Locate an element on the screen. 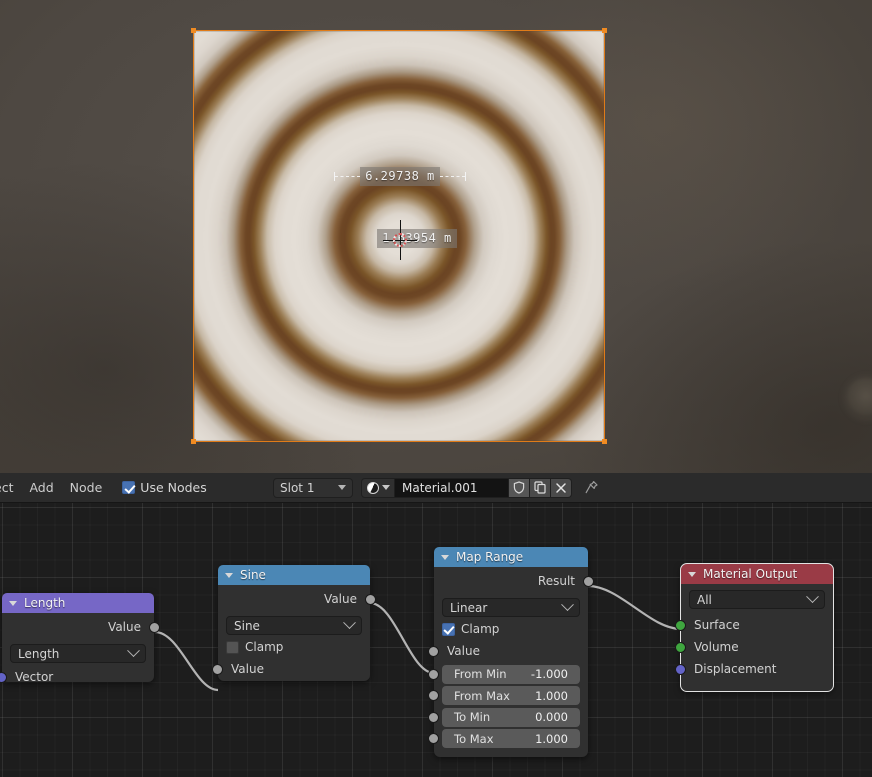 This screenshot has height=777, width=872. unlink-material-button is located at coordinates (561, 487).